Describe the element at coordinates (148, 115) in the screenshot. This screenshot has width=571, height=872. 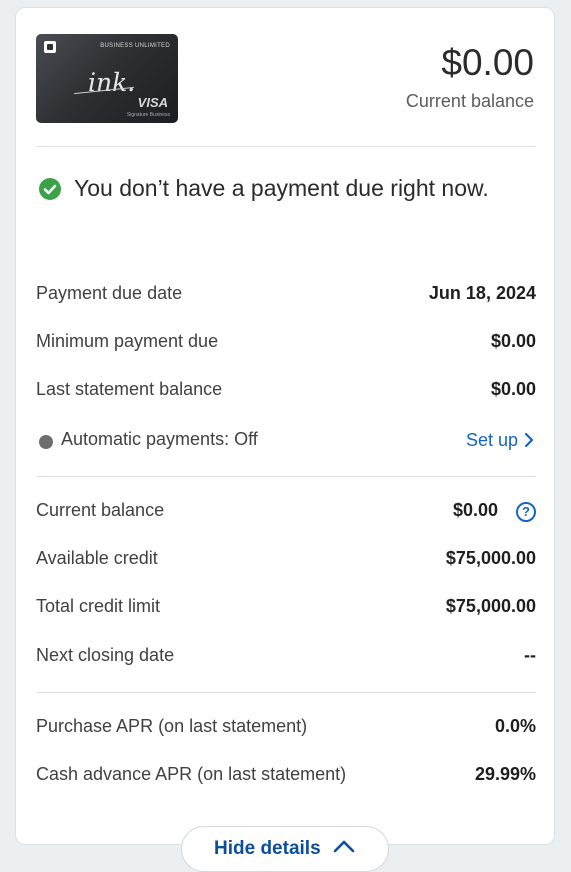
I see `card-network-sub: Signature Business` at that location.